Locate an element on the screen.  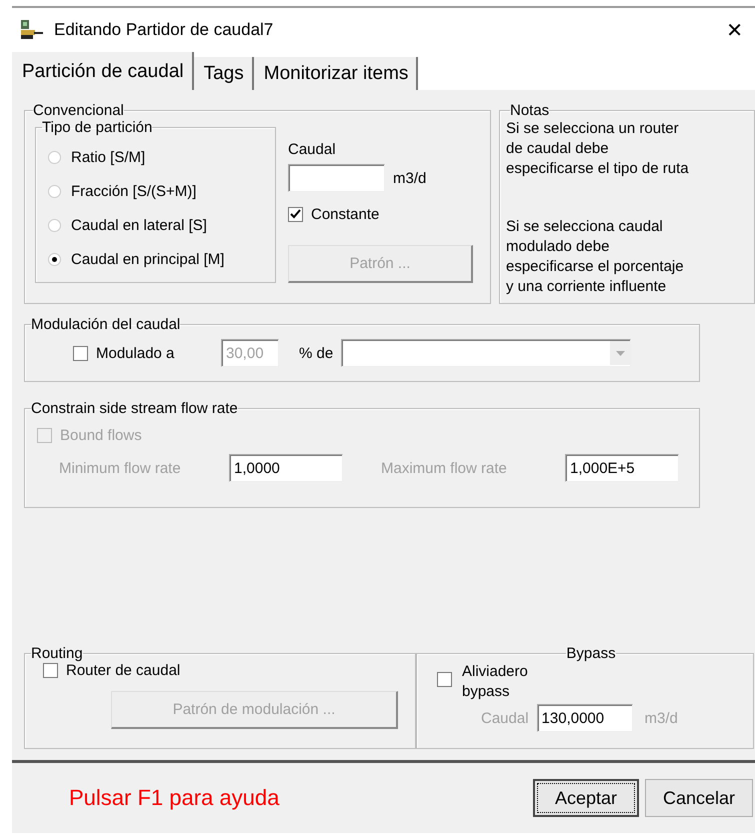
group-title: Convencional is located at coordinates (78, 110).